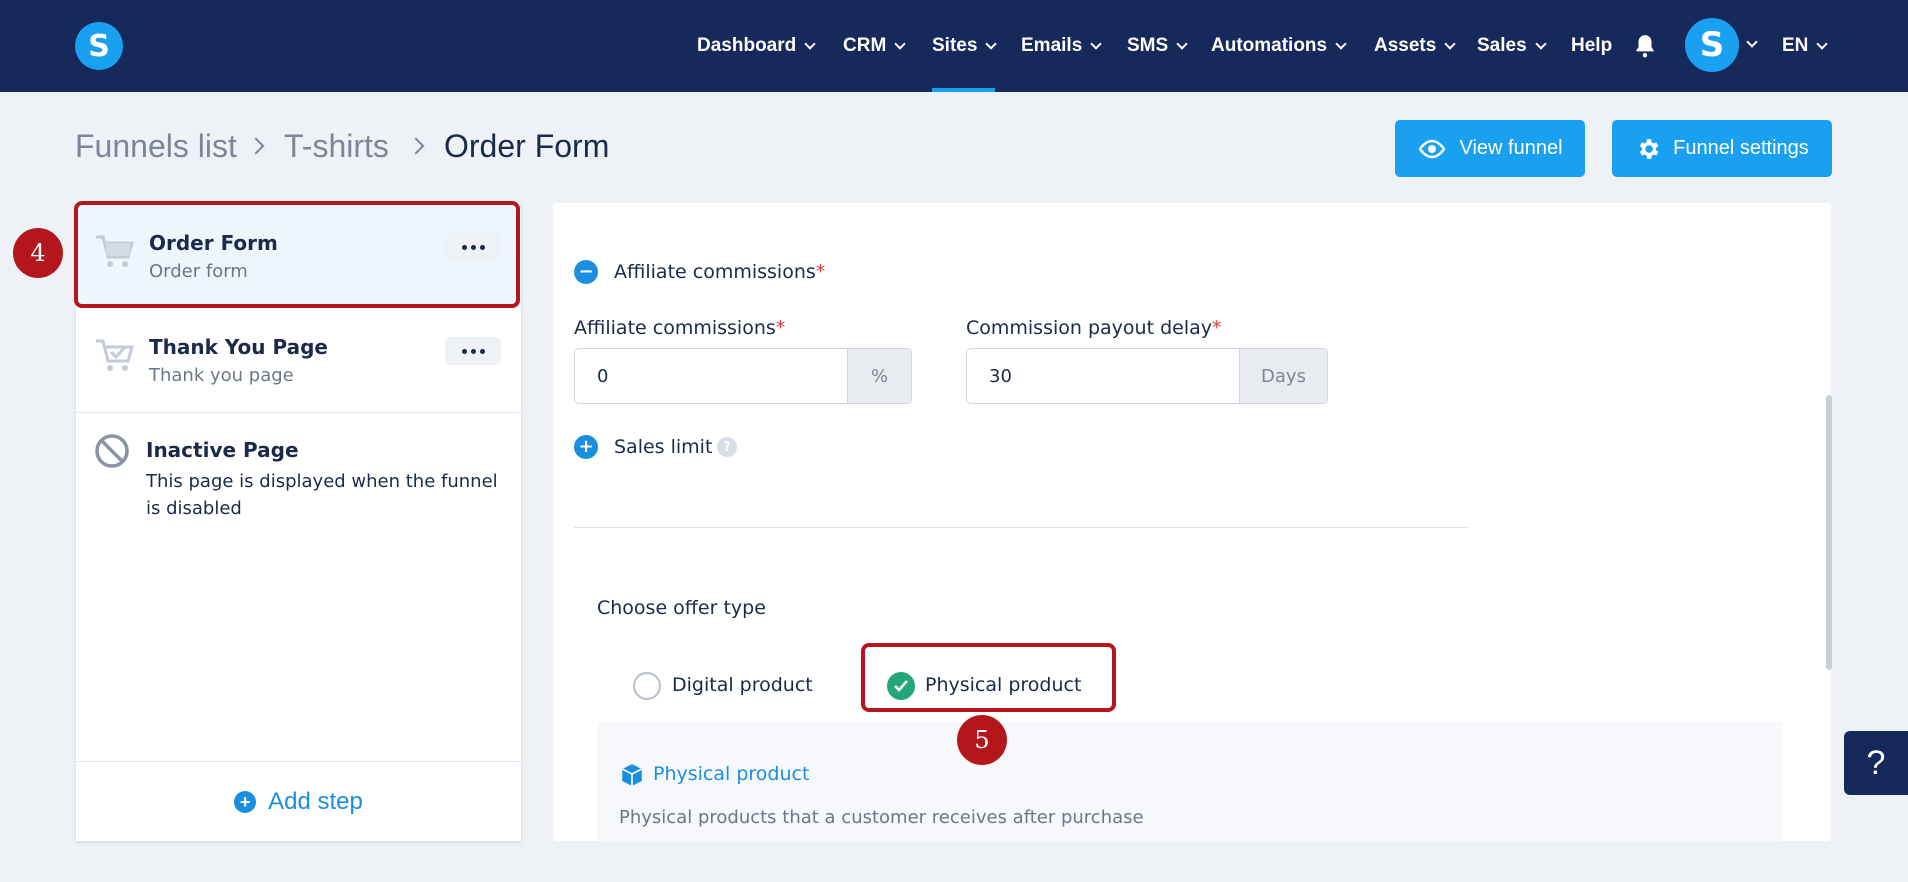 The image size is (1908, 882). What do you see at coordinates (99, 46) in the screenshot?
I see `logo: S` at bounding box center [99, 46].